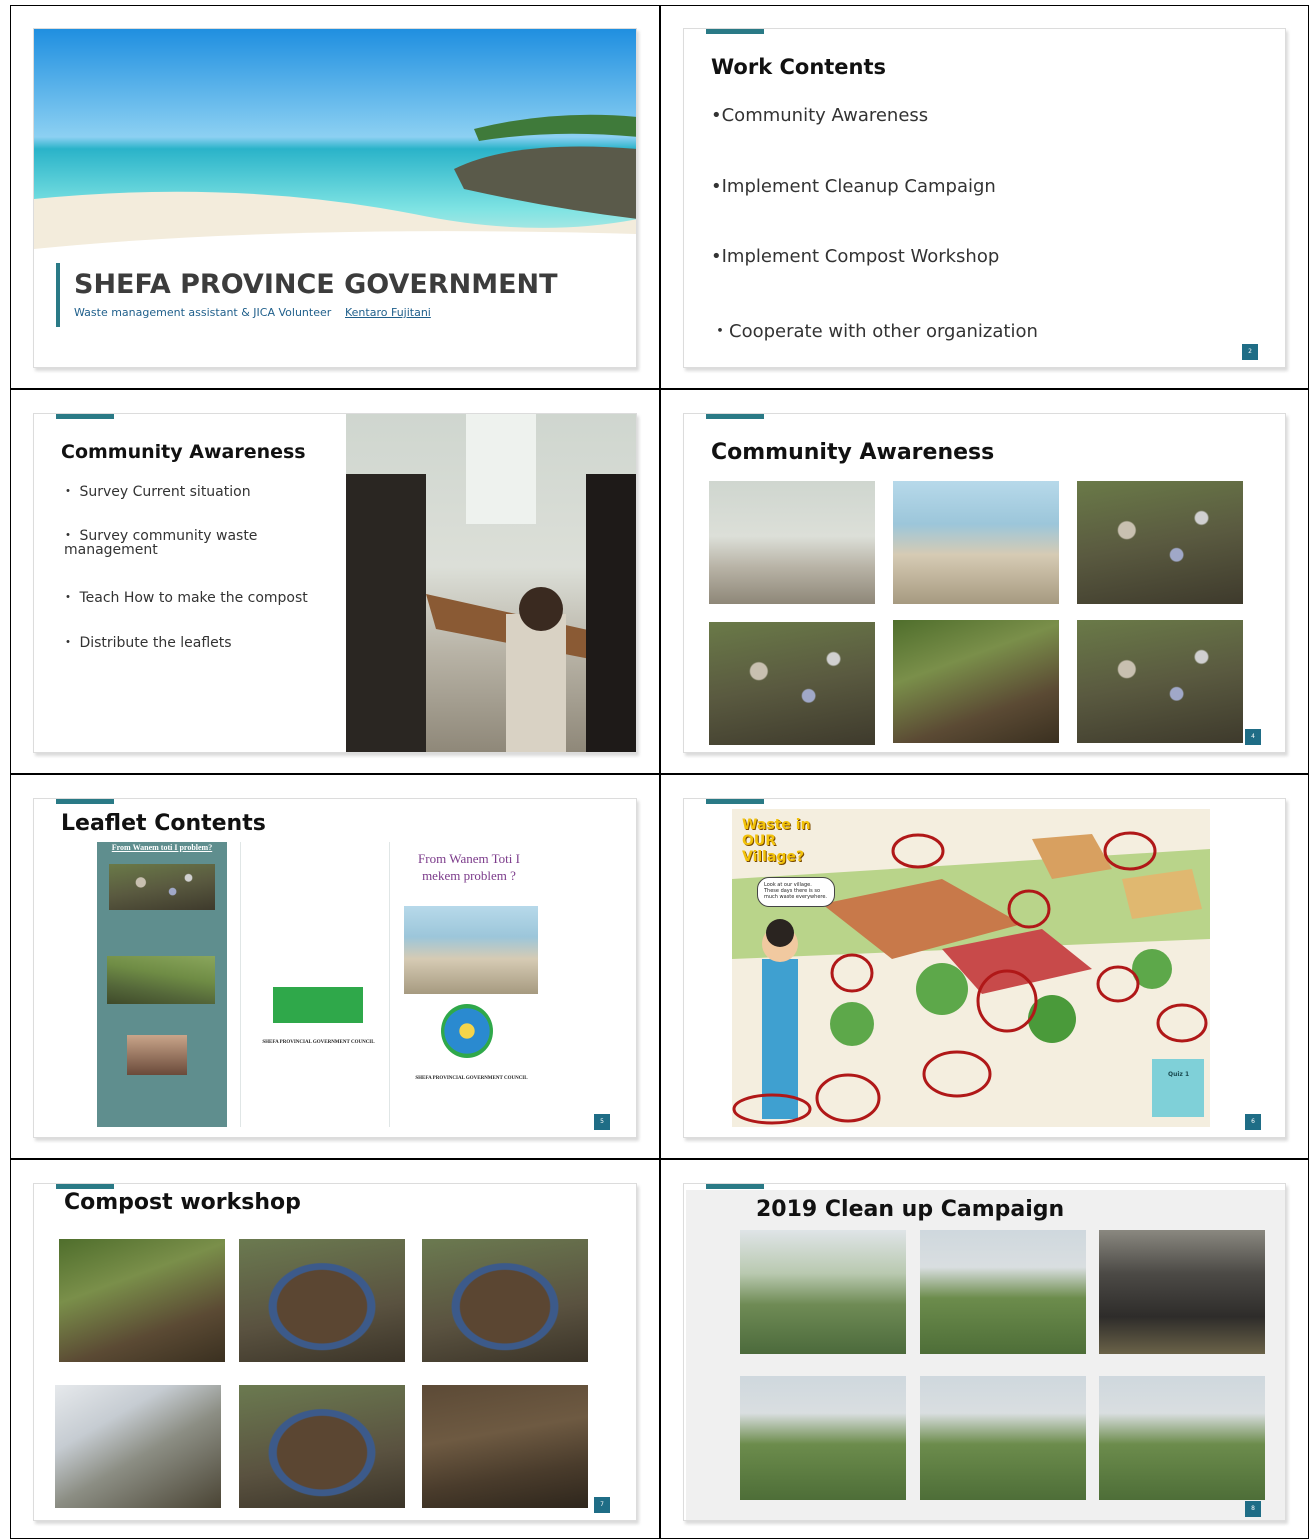  Describe the element at coordinates (602, 1505) in the screenshot. I see `page-number: 7` at that location.